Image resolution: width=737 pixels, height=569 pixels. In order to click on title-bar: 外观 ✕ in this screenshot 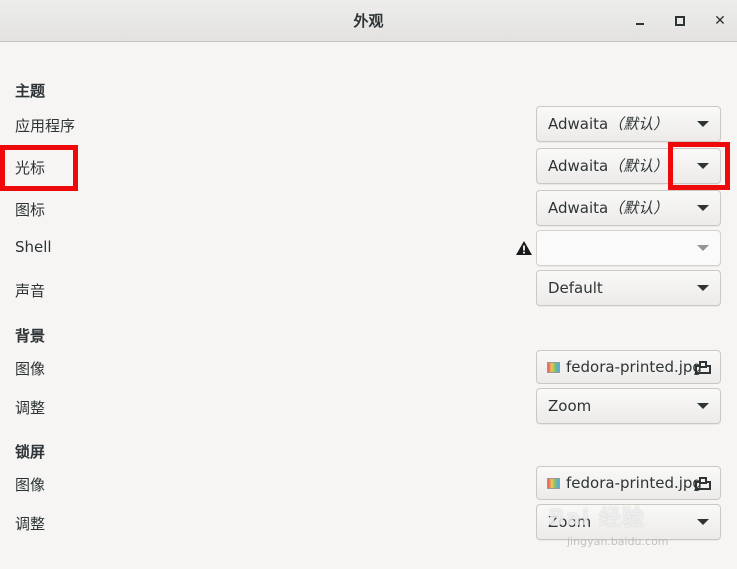, I will do `click(368, 21)`.